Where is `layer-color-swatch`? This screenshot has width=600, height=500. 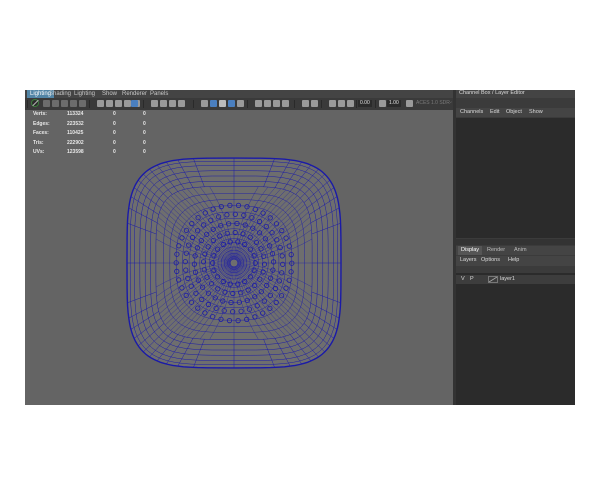
layer-color-swatch is located at coordinates (493, 279).